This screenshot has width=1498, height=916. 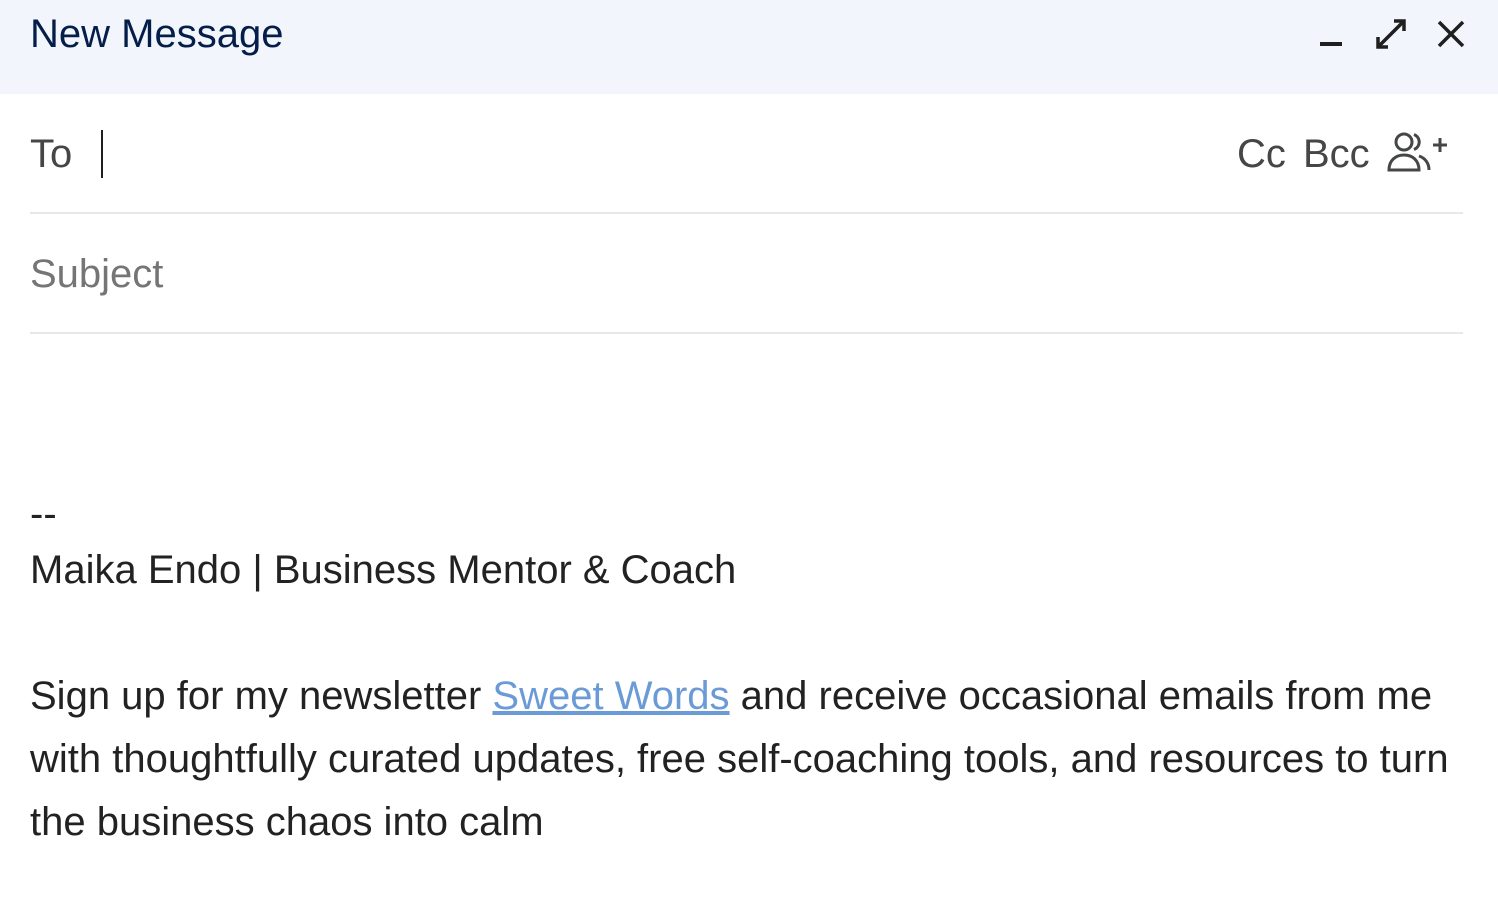 What do you see at coordinates (1261, 154) in the screenshot?
I see `cc-button: Cc` at bounding box center [1261, 154].